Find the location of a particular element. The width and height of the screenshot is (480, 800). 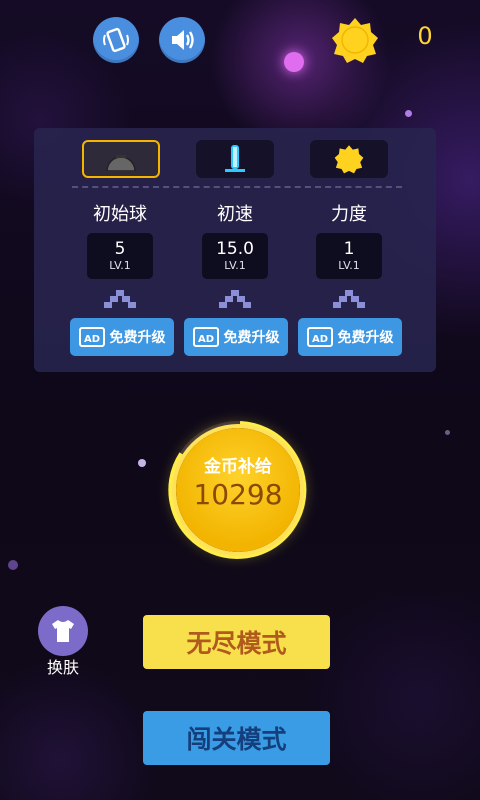

endless-mode-button: 无尽模式 is located at coordinates (236, 642).